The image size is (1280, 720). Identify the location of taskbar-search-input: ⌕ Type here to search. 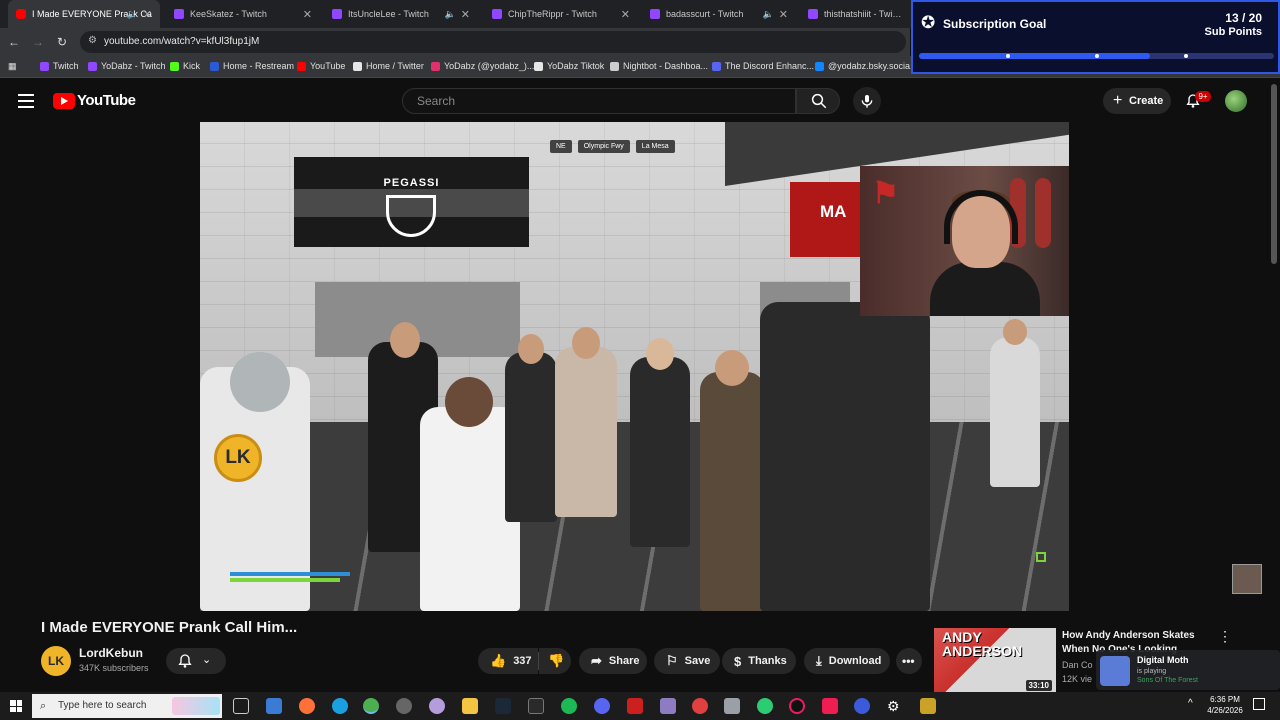
(127, 706).